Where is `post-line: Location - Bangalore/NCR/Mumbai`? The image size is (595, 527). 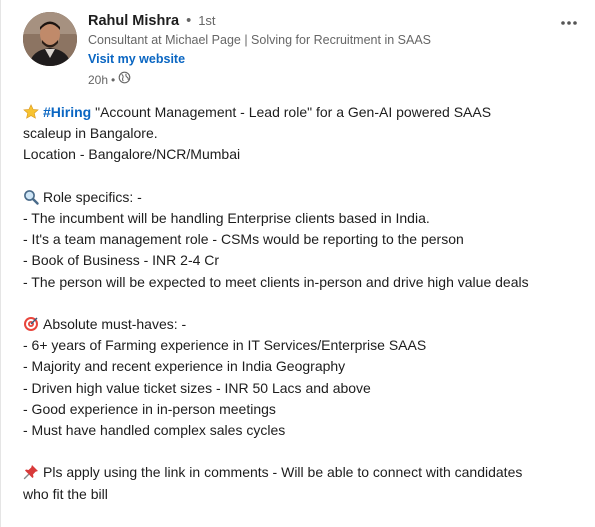
post-line: Location - Bangalore/NCR/Mumbai is located at coordinates (132, 154).